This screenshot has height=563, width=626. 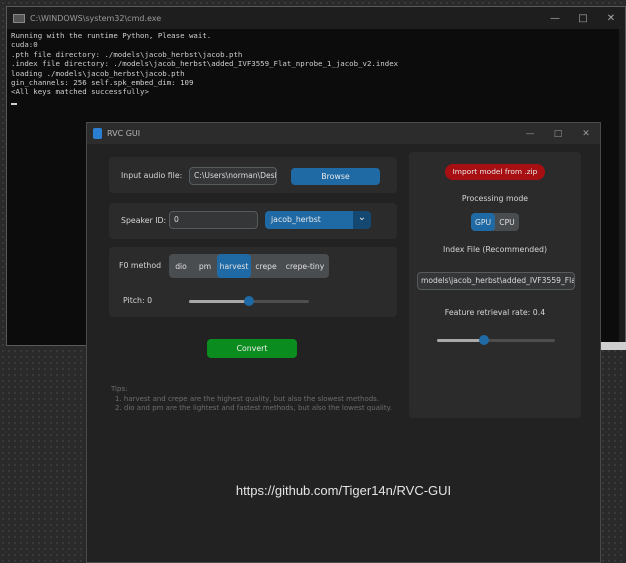 I want to click on index-file-label: Index File (Recommended), so click(x=495, y=249).